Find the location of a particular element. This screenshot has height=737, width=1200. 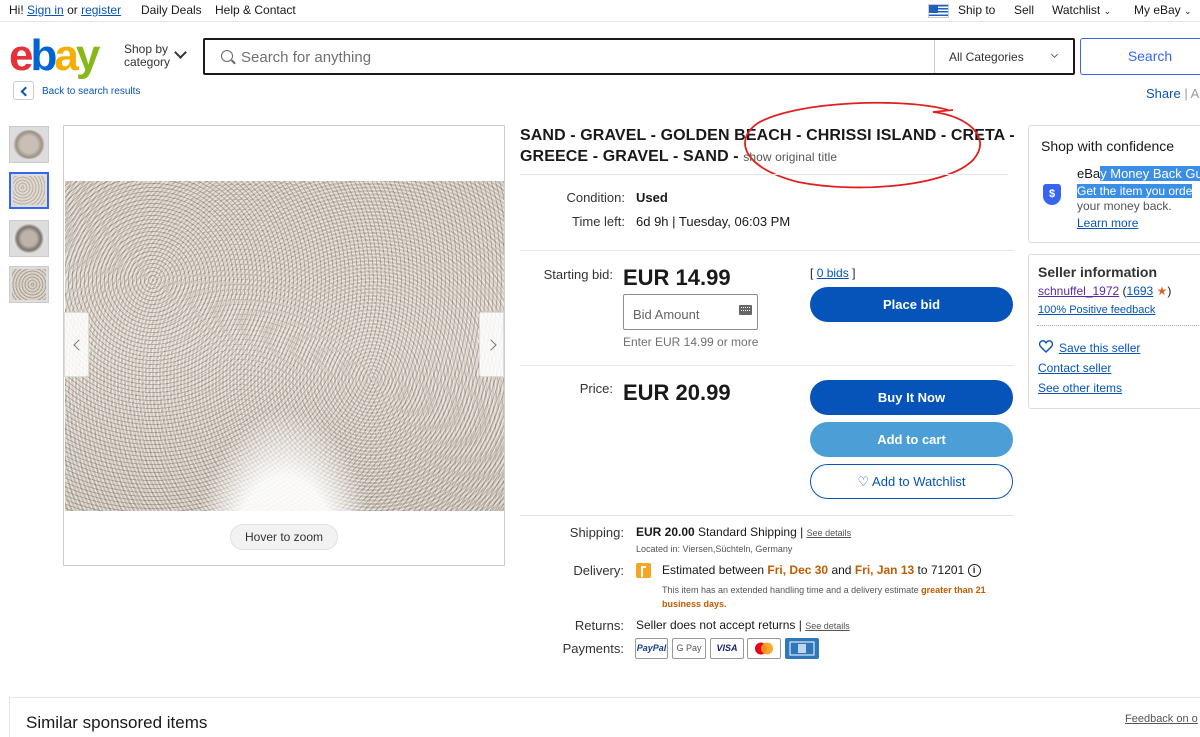

help-contact-link: Help & Contact is located at coordinates (255, 10).